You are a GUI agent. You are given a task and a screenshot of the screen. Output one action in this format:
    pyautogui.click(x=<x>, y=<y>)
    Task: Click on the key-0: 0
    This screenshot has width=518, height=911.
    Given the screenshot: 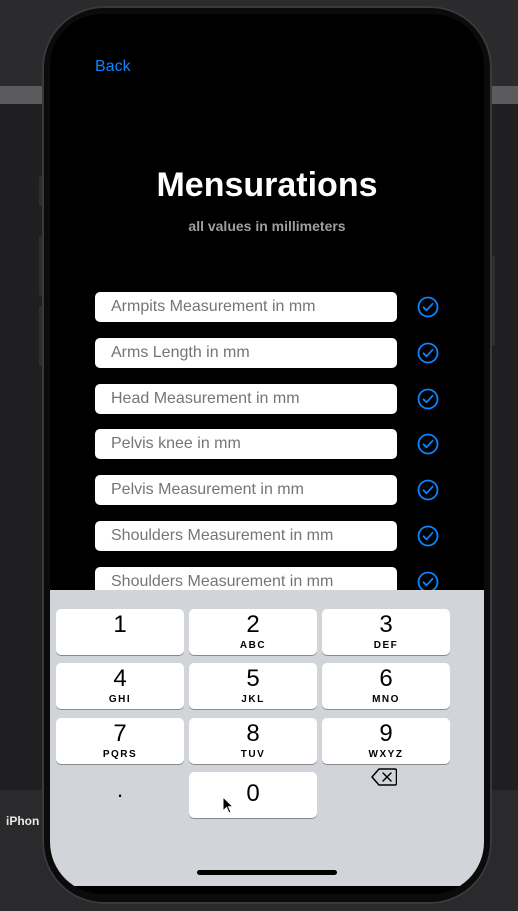 What is the action you would take?
    pyautogui.click(x=253, y=795)
    